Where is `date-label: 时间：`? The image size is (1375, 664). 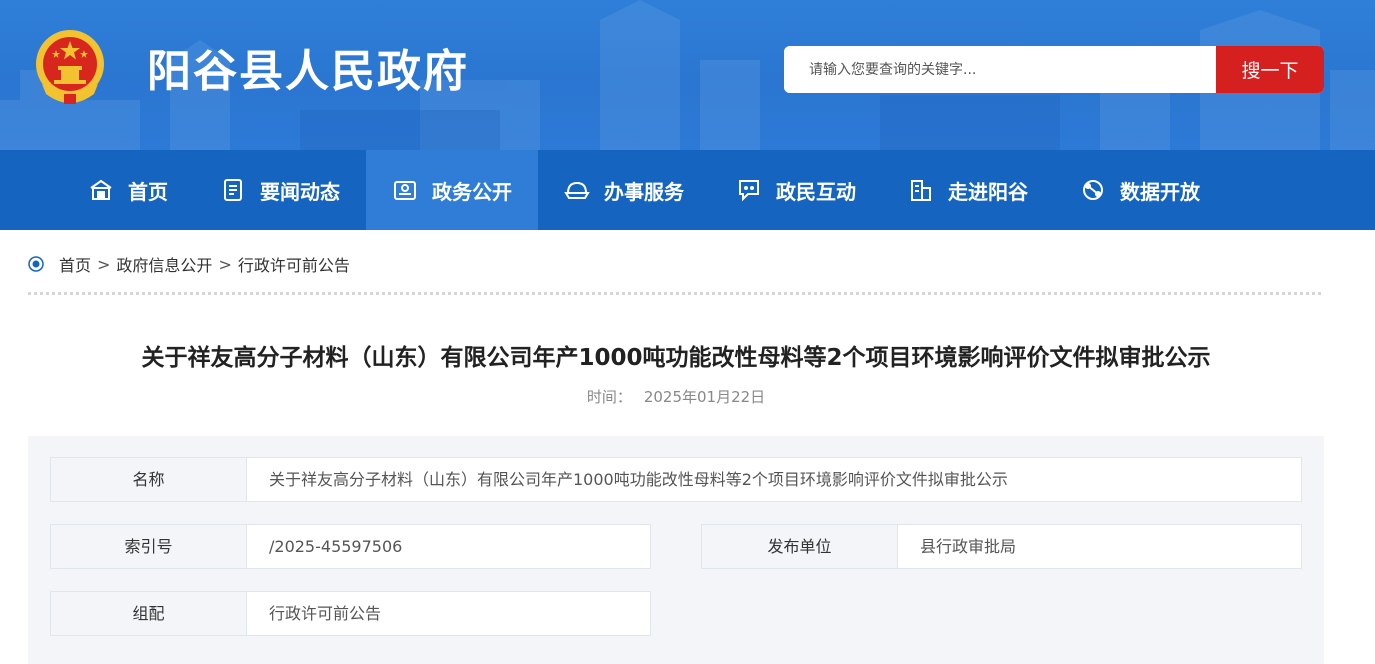
date-label: 时间： is located at coordinates (609, 397).